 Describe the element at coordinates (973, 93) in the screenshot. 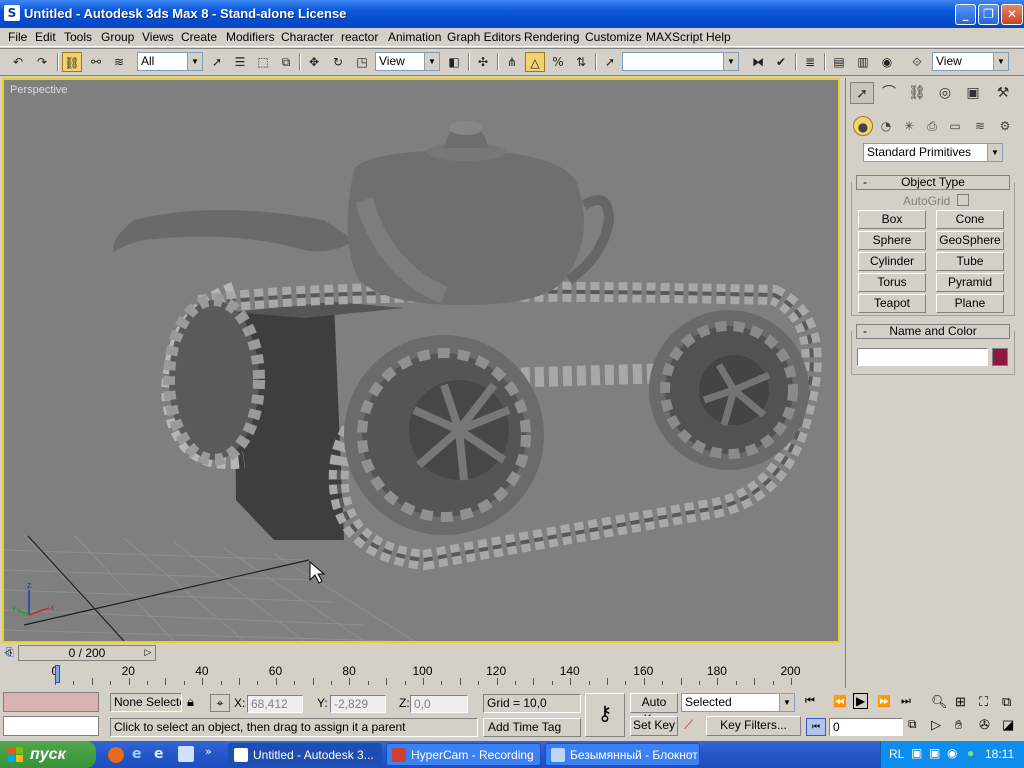

I see `display-tab-icon: ▣` at that location.